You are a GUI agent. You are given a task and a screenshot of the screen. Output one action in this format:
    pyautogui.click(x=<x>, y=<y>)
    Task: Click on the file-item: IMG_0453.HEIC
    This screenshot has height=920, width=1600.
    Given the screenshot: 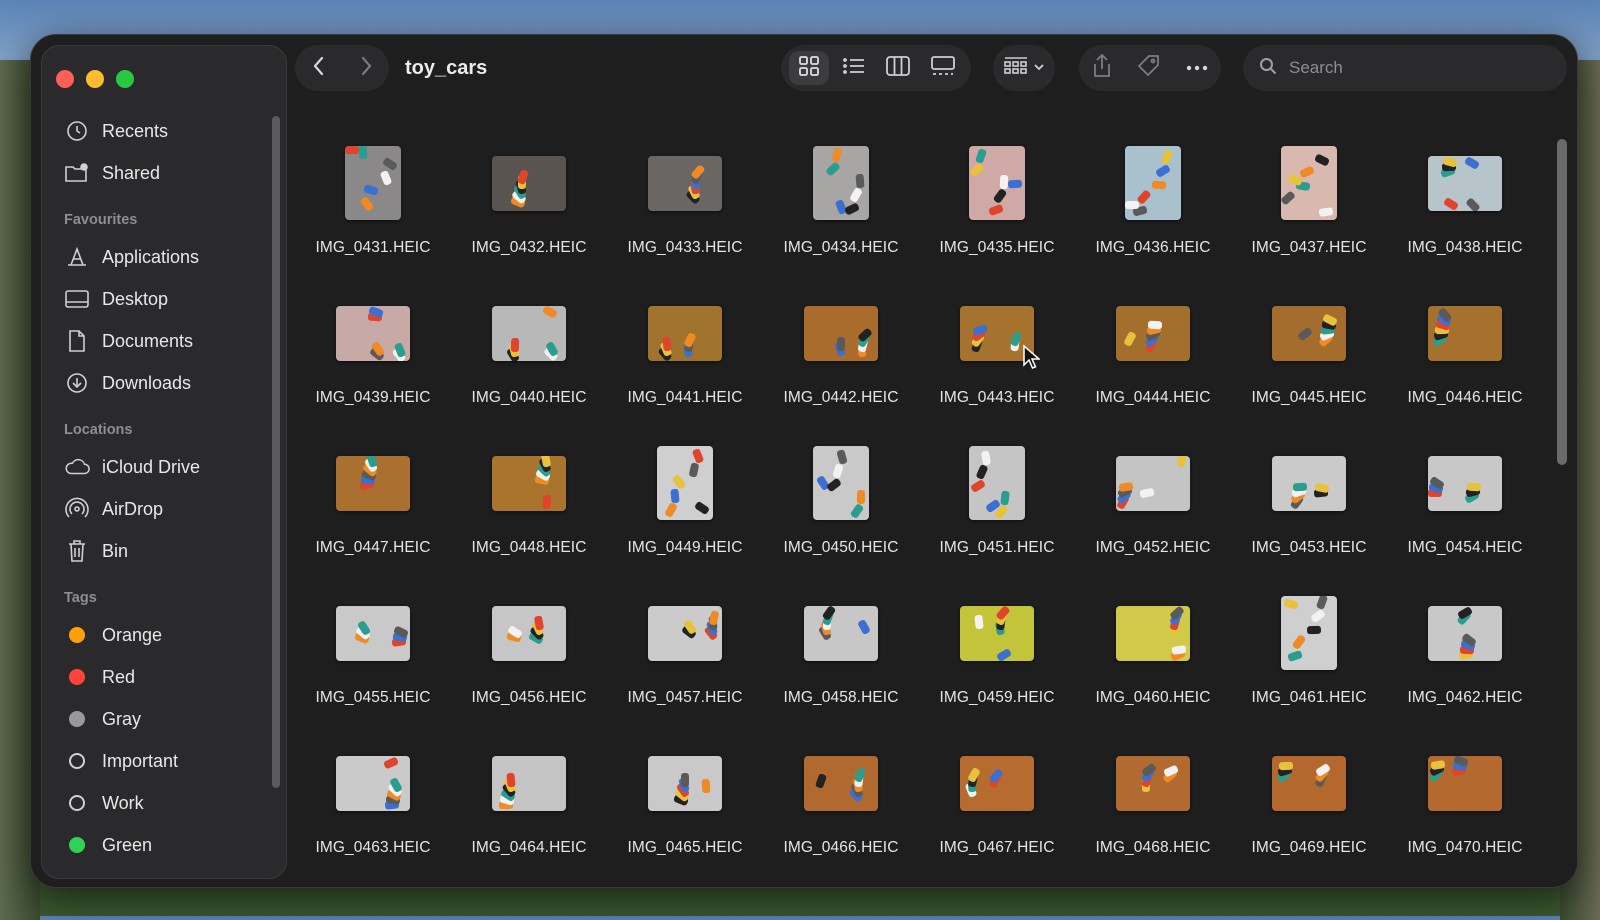 What is the action you would take?
    pyautogui.click(x=1309, y=500)
    